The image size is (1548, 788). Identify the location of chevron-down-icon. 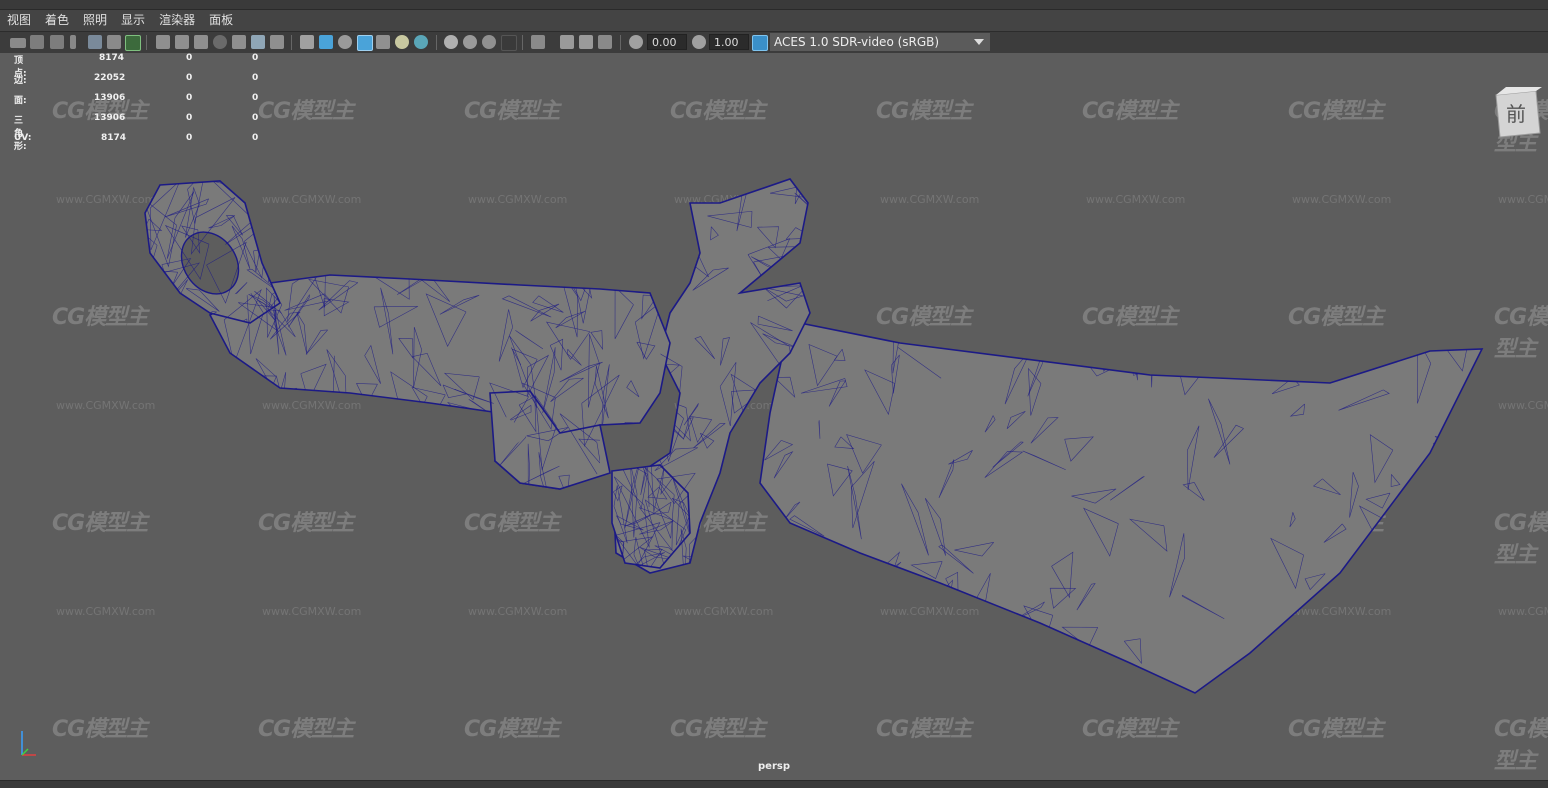
(979, 42).